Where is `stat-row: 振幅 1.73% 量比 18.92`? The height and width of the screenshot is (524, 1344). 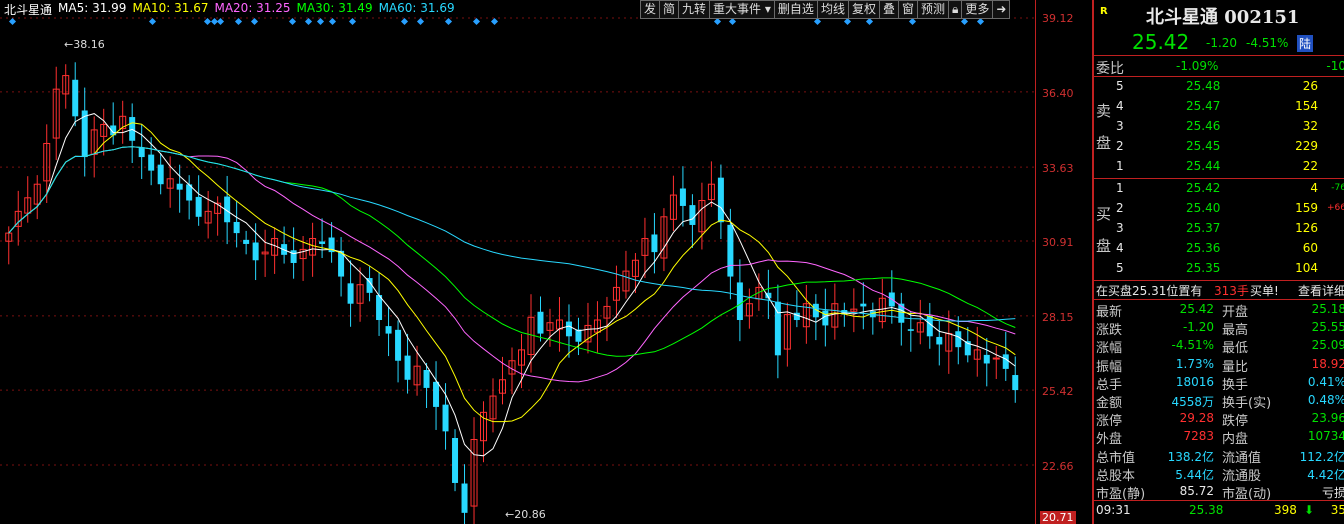 stat-row: 振幅 1.73% 量比 18.92 is located at coordinates (1219, 365).